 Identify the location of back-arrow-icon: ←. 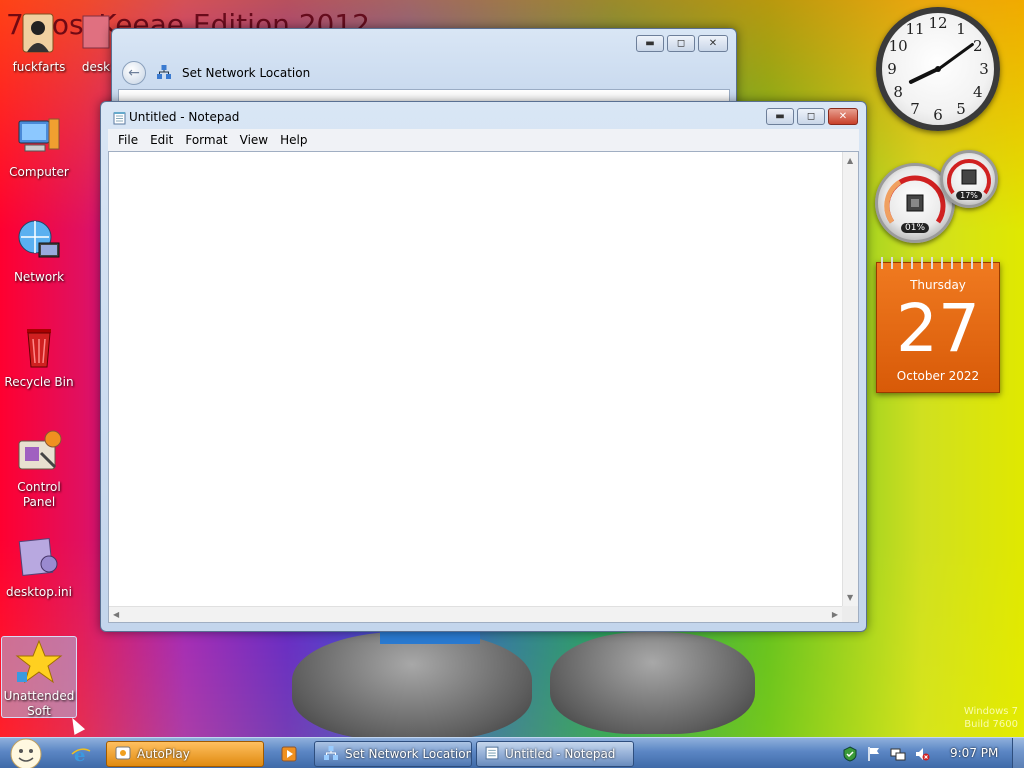
(134, 73).